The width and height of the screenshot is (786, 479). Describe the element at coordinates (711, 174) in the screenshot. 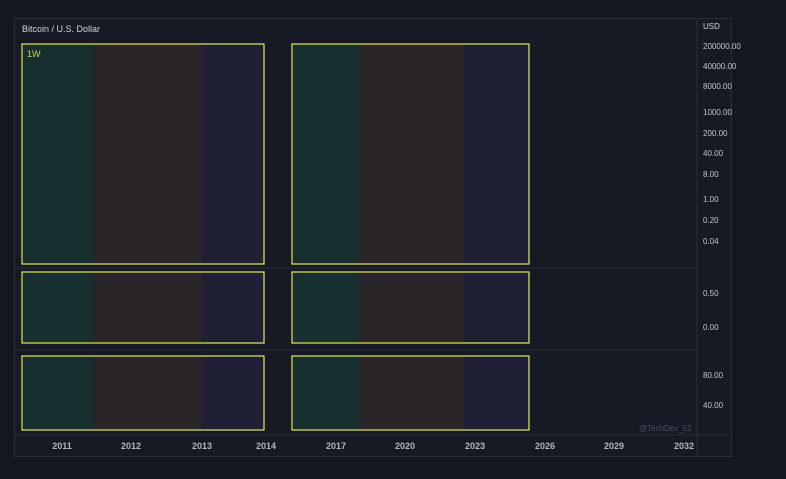

I see `price-tick-label: 8.00` at that location.